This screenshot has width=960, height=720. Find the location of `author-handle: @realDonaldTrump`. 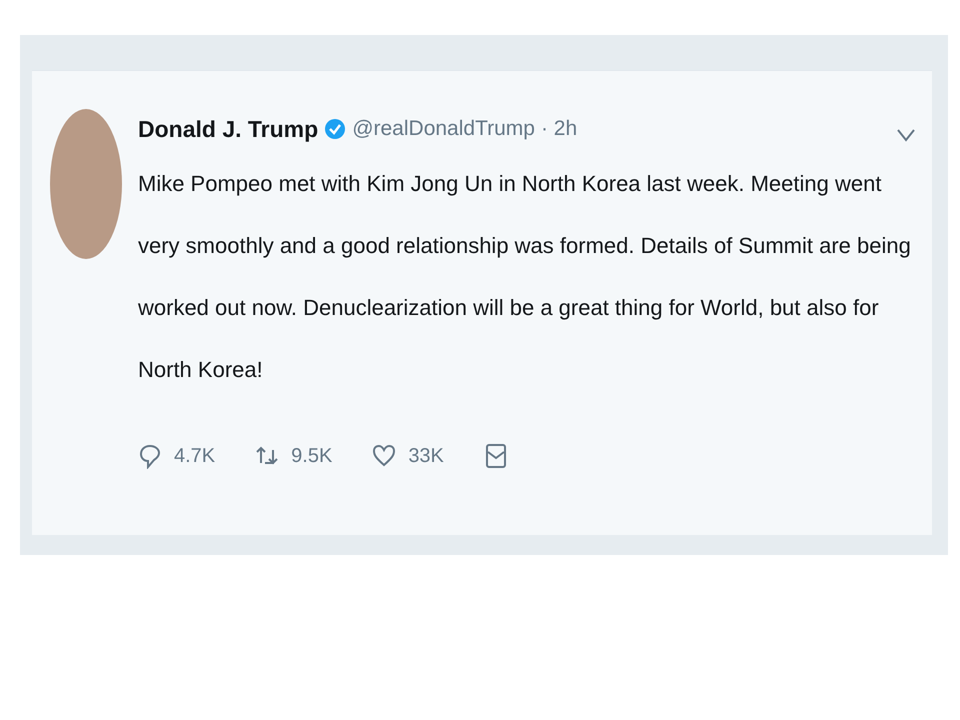

author-handle: @realDonaldTrump is located at coordinates (443, 129).